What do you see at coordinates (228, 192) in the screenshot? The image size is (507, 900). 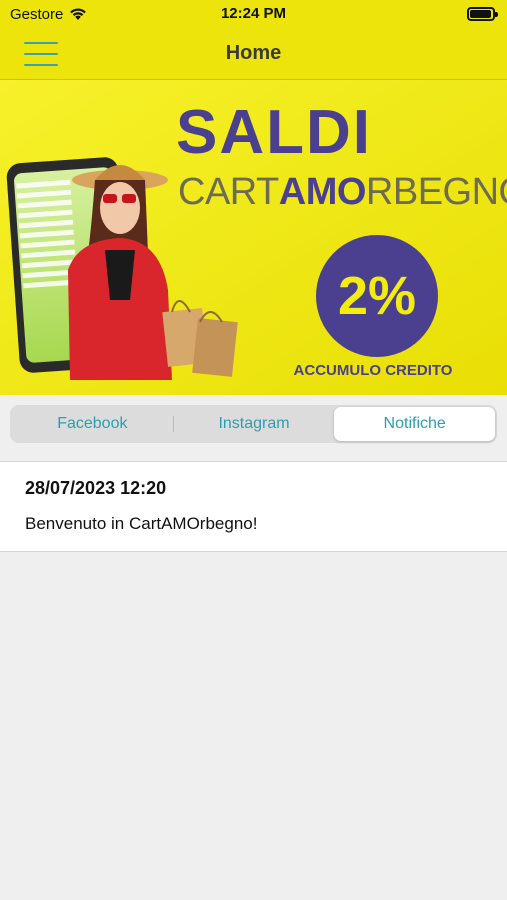 I see `banner-brand-part1: CART` at bounding box center [228, 192].